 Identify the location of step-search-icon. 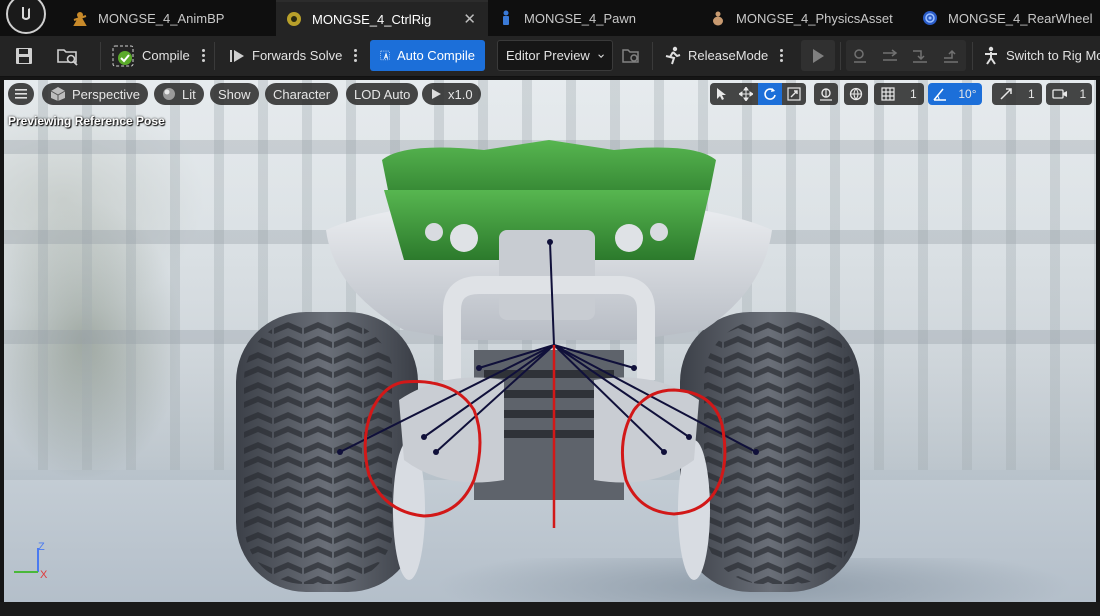
(860, 56).